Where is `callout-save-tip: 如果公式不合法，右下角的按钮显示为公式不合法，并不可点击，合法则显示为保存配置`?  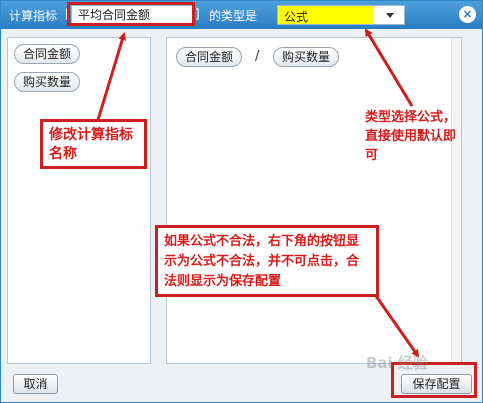
callout-save-tip: 如果公式不合法，右下角的按钮显示为公式不合法，并不可点击，合法则显示为保存配置 is located at coordinates (267, 261).